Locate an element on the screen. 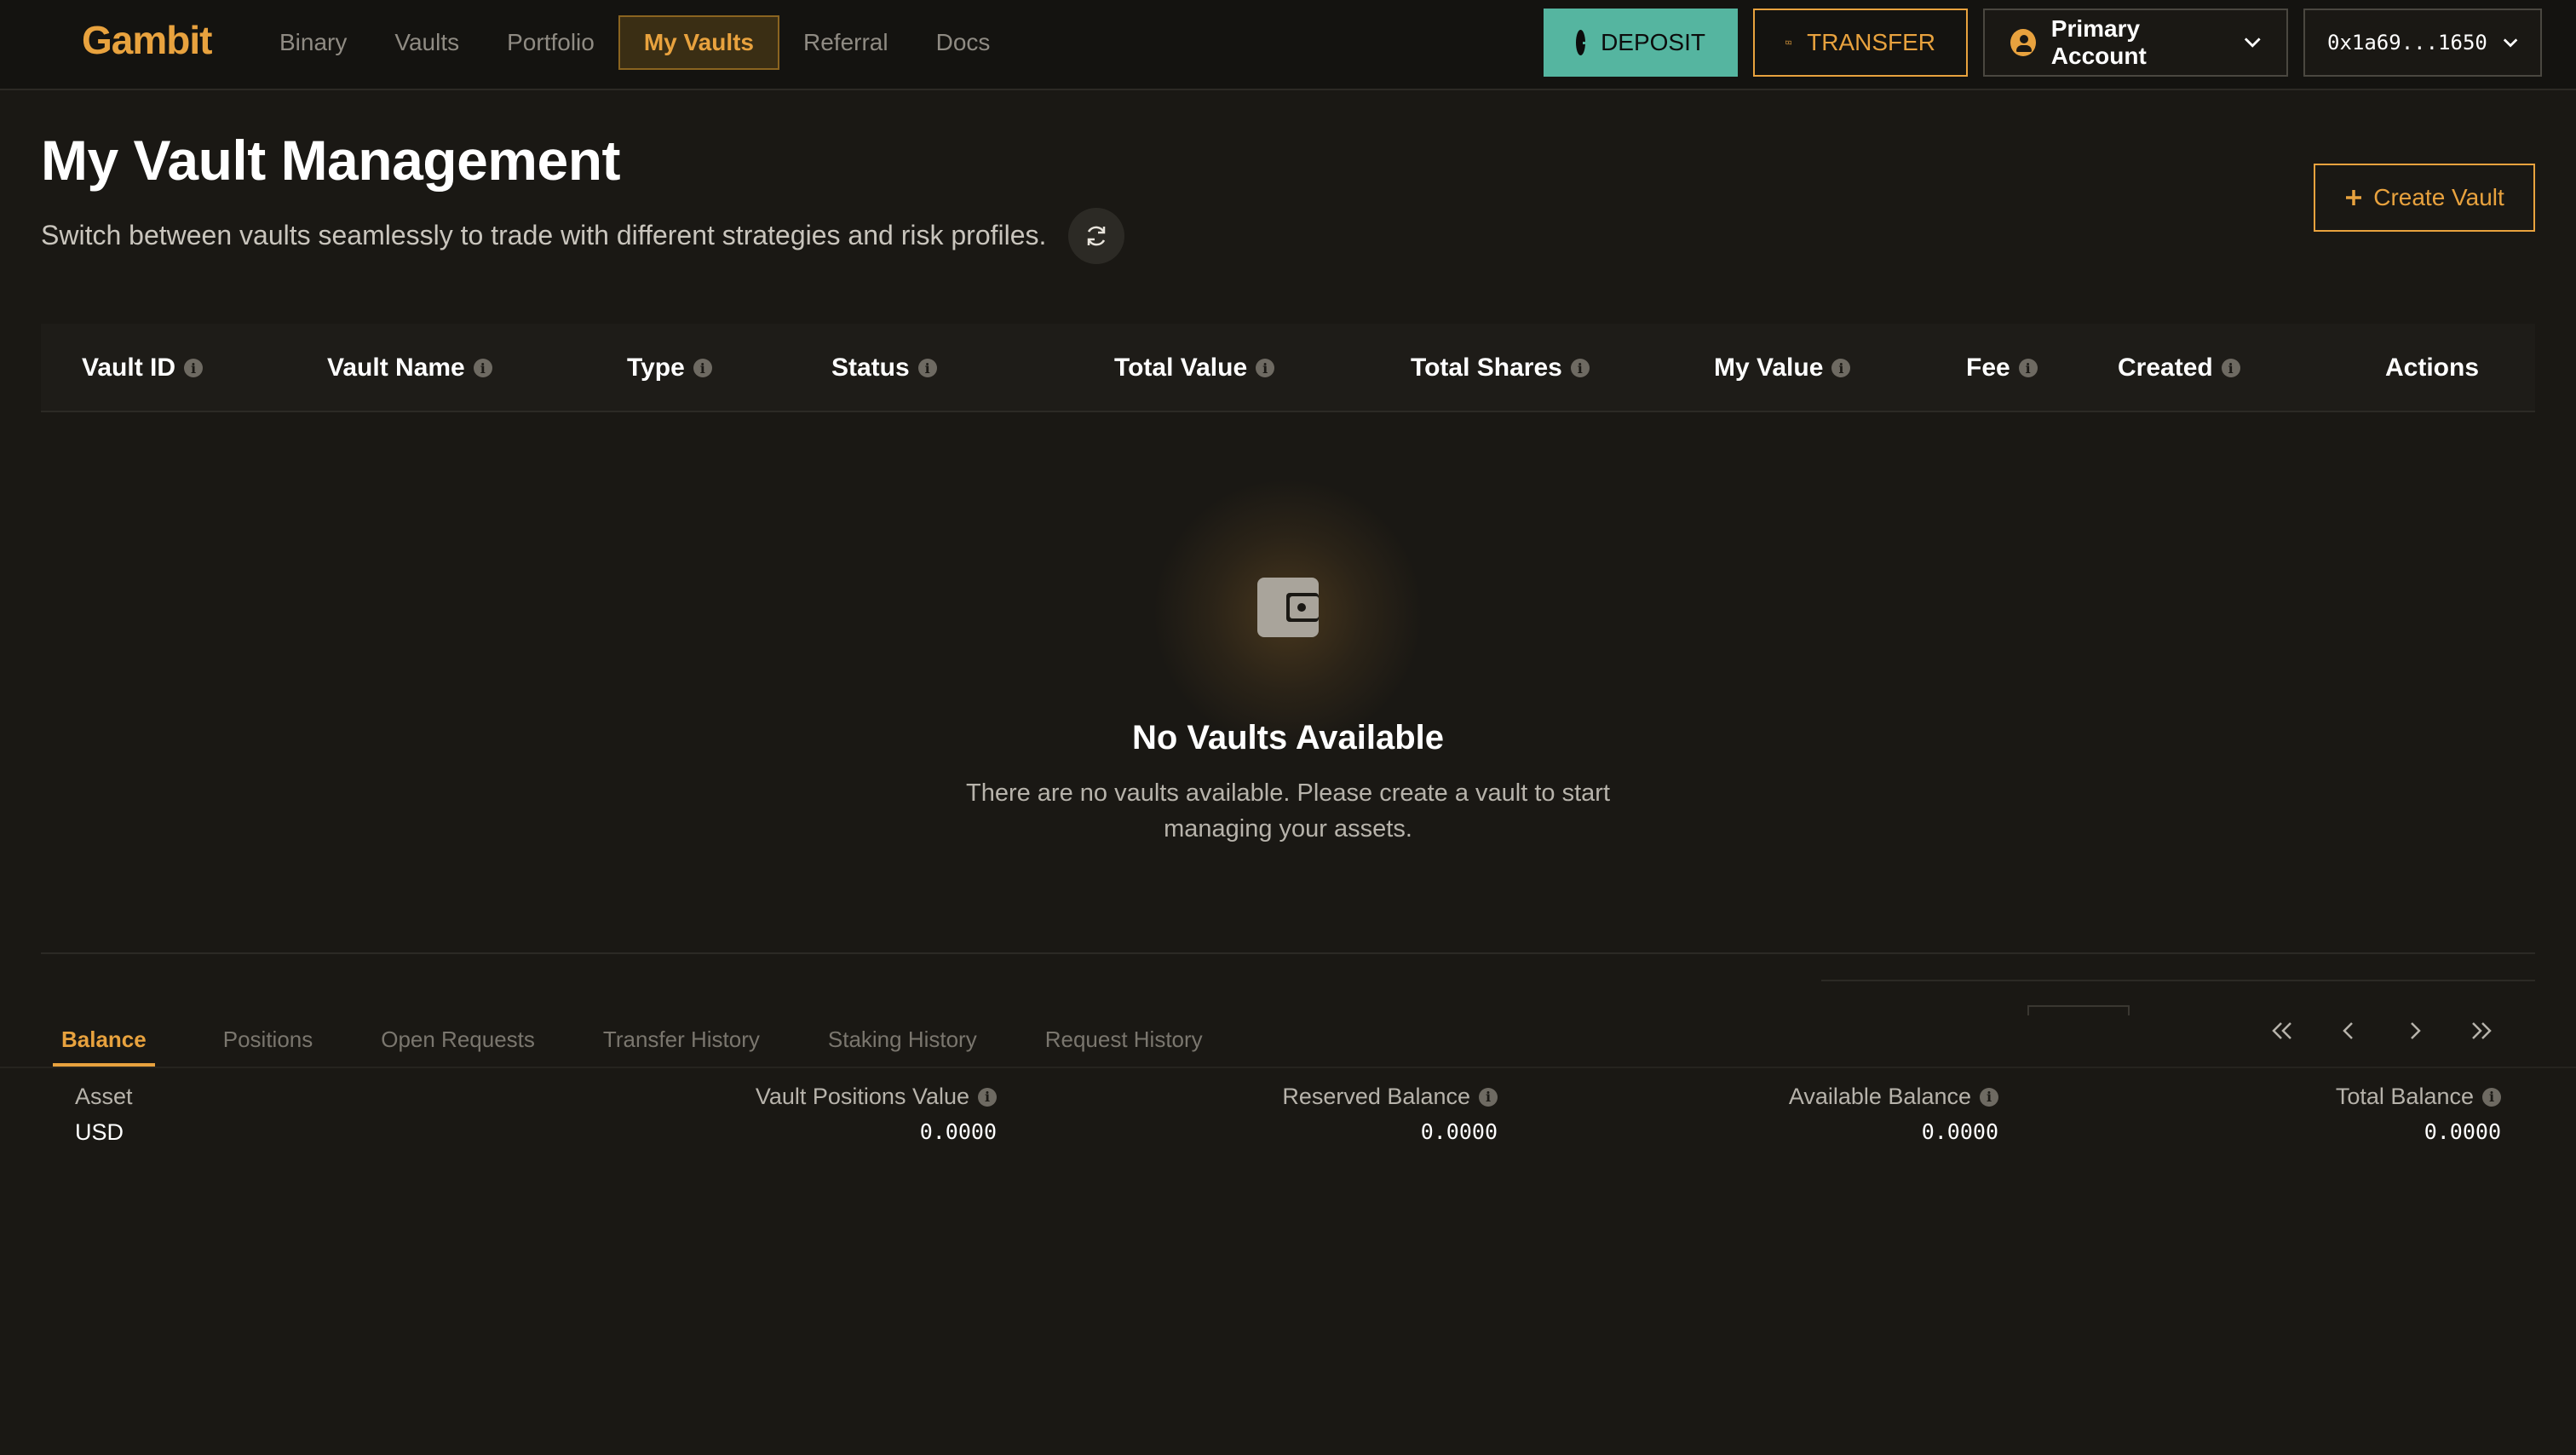 This screenshot has height=1455, width=2576. refresh-button is located at coordinates (1096, 236).